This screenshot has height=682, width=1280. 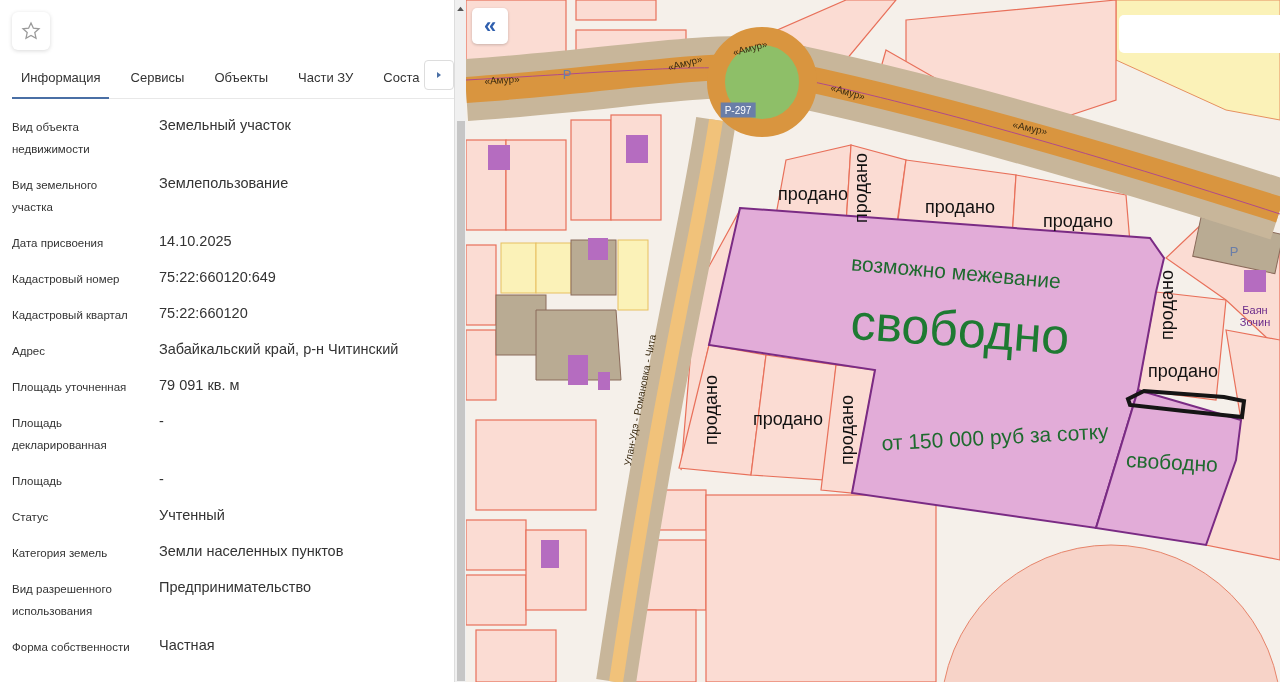 I want to click on tab: Информация, so click(x=60, y=78).